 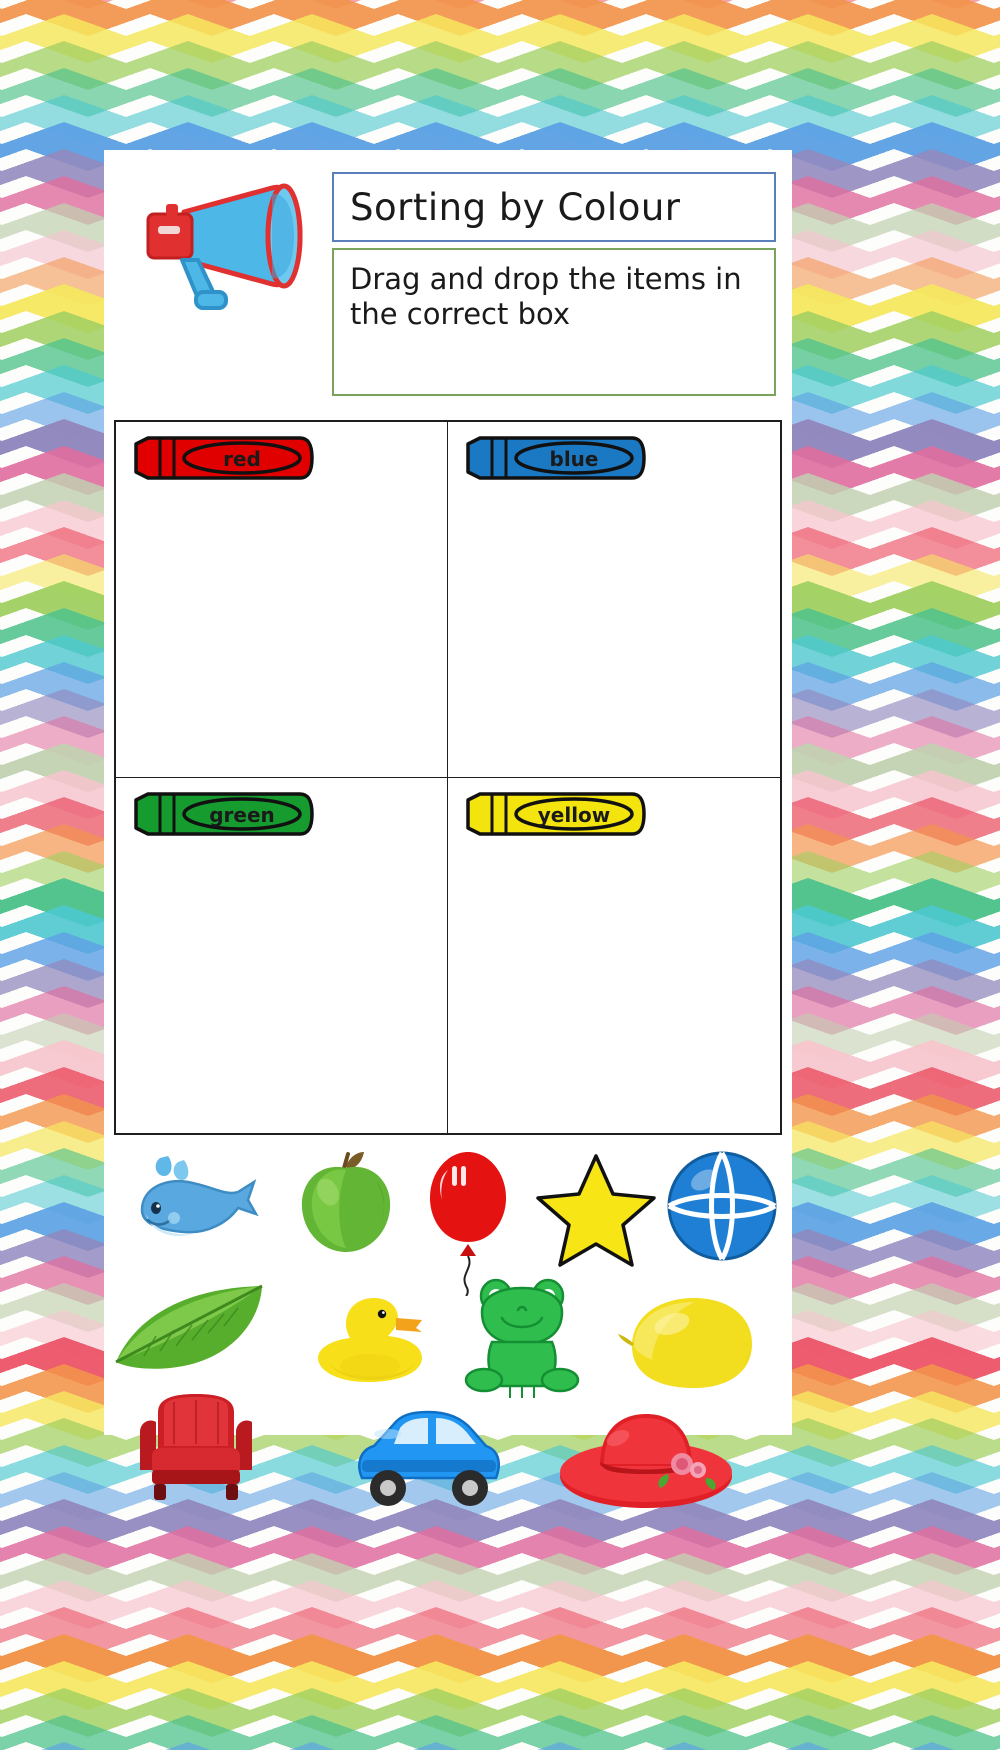 I want to click on crayon-text-yellow: yellow, so click(x=574, y=815).